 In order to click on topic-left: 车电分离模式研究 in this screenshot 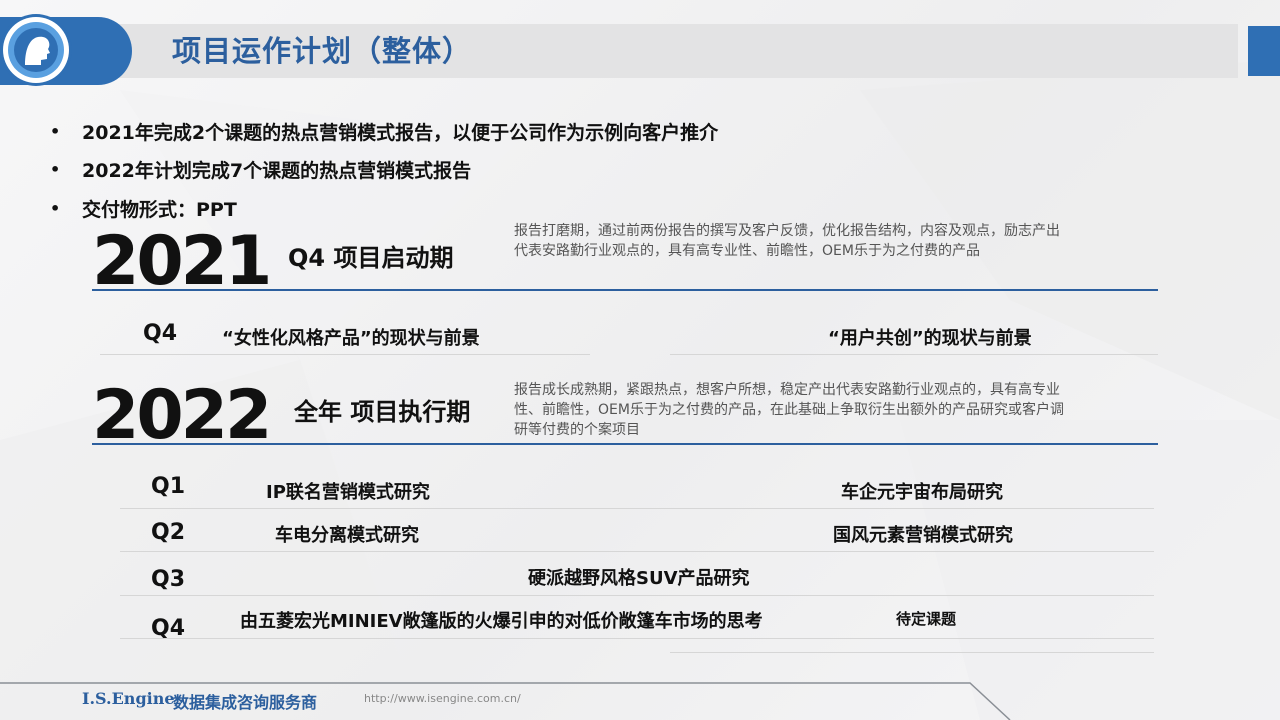, I will do `click(347, 535)`.